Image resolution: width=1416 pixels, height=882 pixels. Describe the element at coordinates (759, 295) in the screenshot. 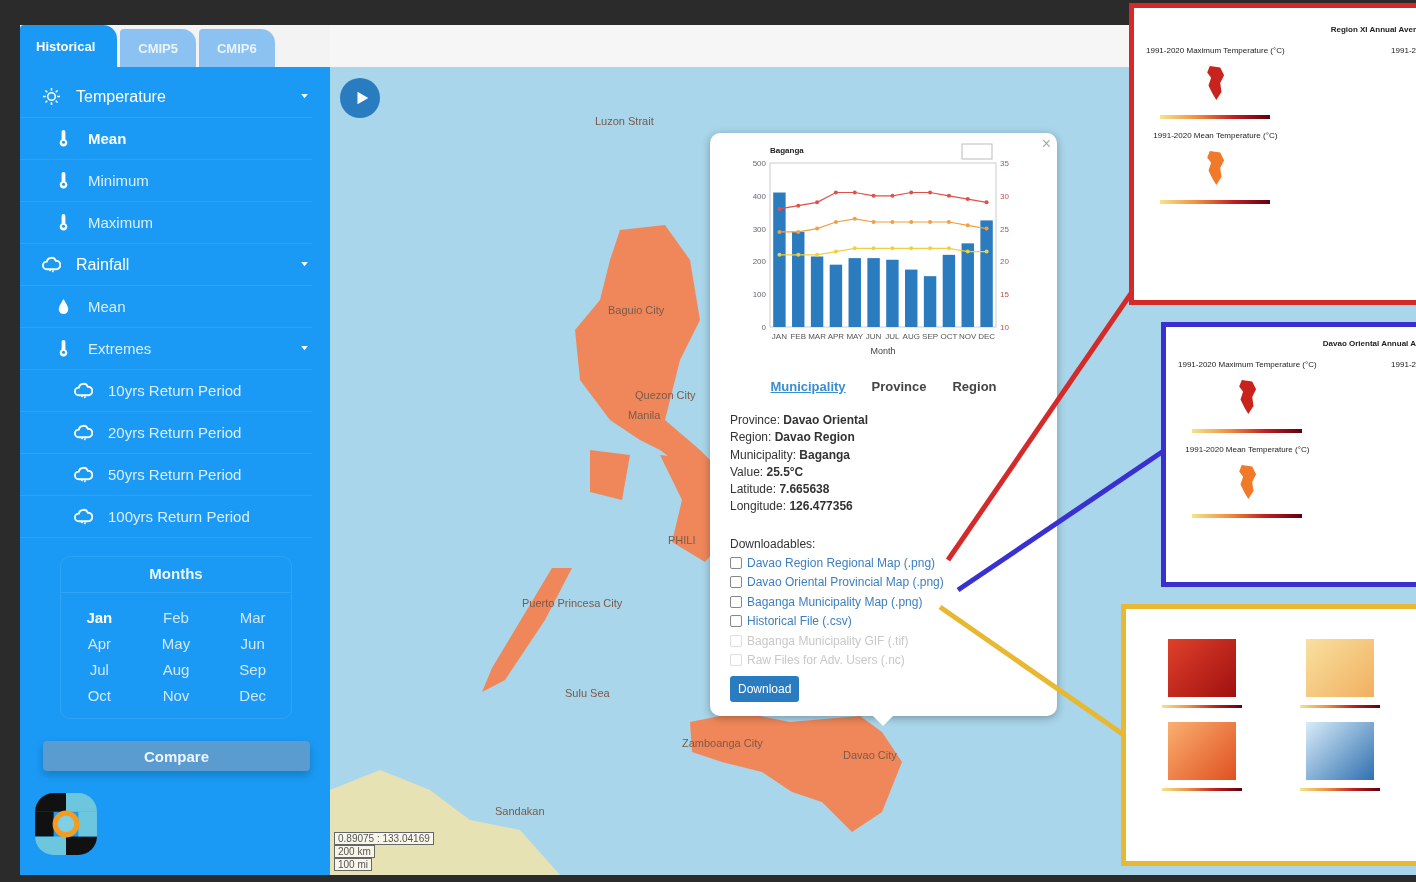

I see `axis-tick-label: 100` at that location.